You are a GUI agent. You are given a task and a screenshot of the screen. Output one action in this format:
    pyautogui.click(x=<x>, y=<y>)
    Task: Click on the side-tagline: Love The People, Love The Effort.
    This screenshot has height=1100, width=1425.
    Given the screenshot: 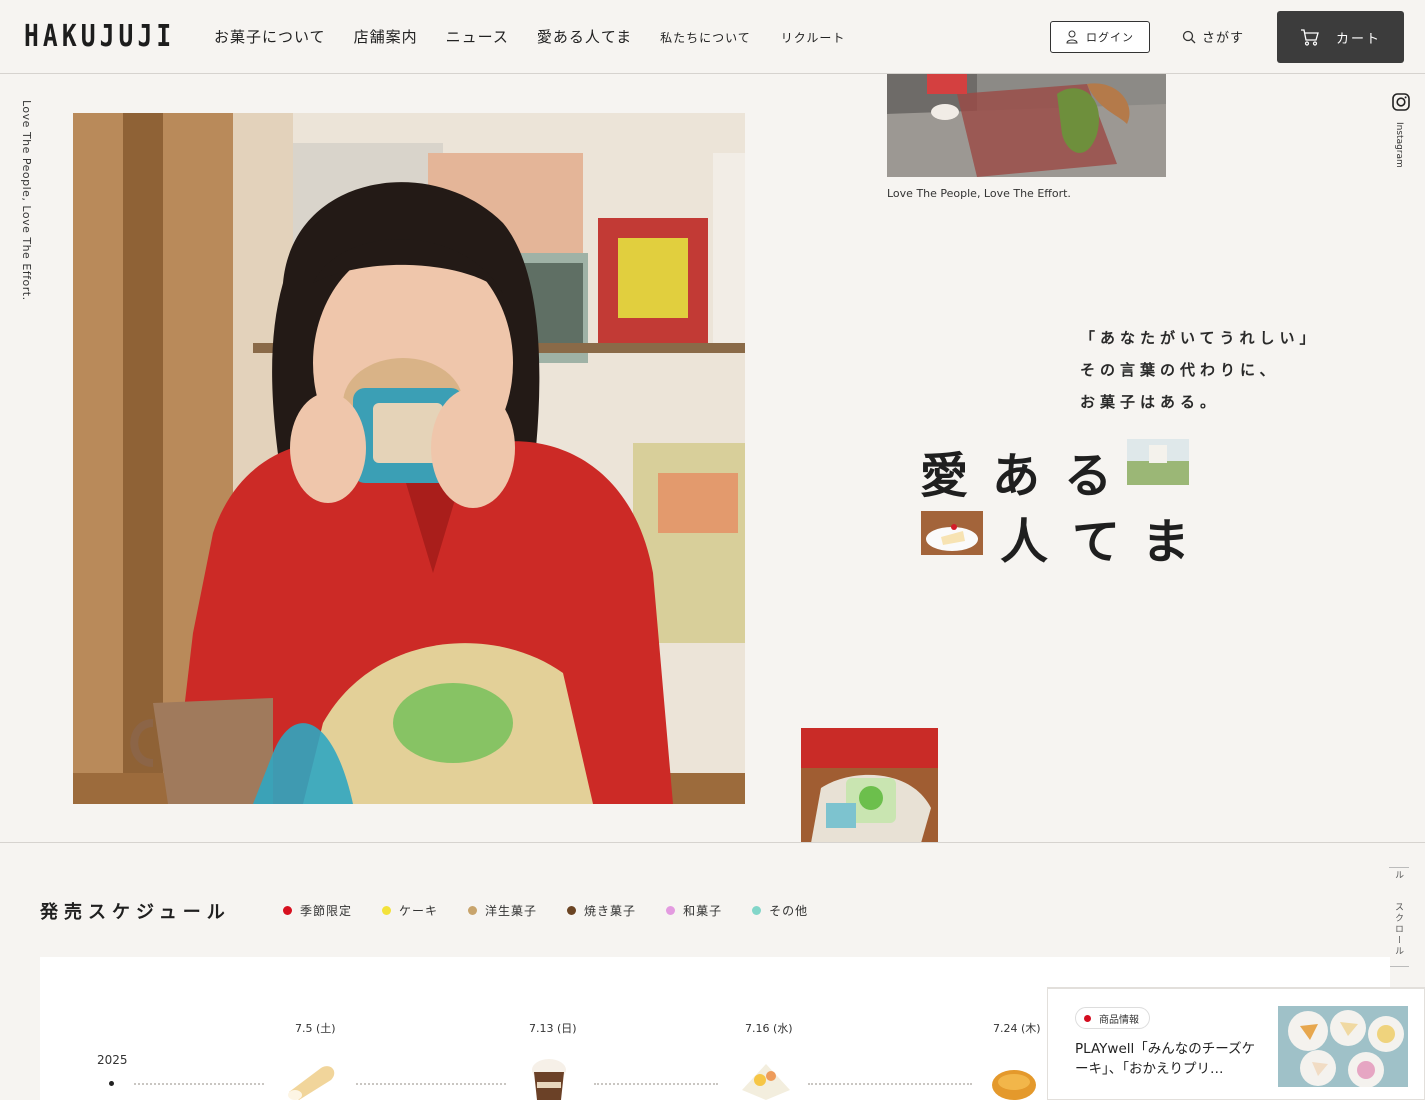 What is the action you would take?
    pyautogui.click(x=26, y=200)
    